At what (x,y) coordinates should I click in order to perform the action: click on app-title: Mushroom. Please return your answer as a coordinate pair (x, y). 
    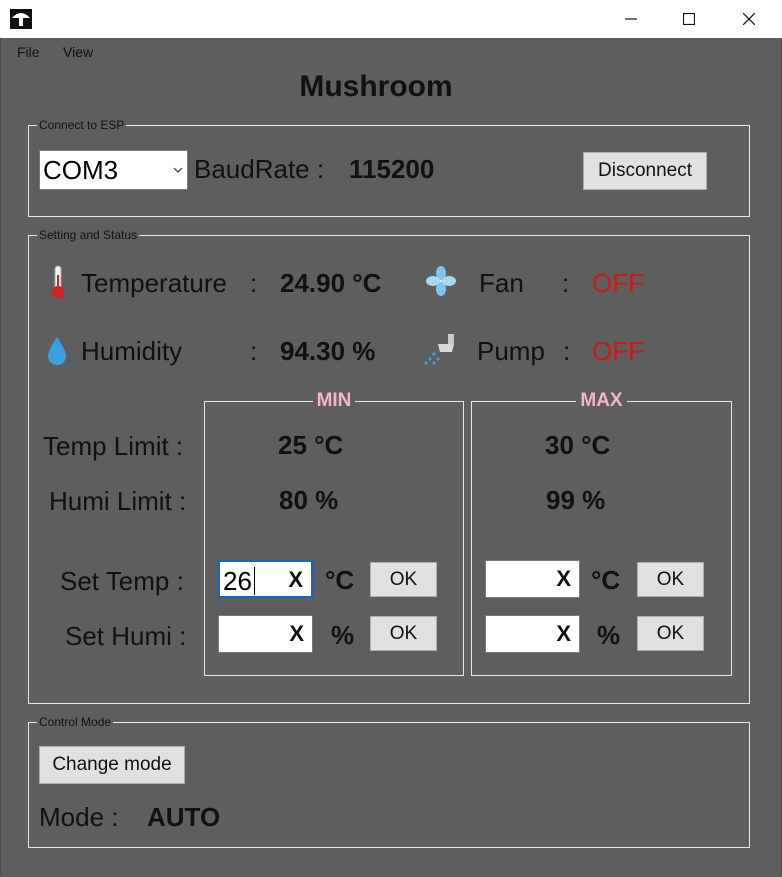
    Looking at the image, I should click on (376, 86).